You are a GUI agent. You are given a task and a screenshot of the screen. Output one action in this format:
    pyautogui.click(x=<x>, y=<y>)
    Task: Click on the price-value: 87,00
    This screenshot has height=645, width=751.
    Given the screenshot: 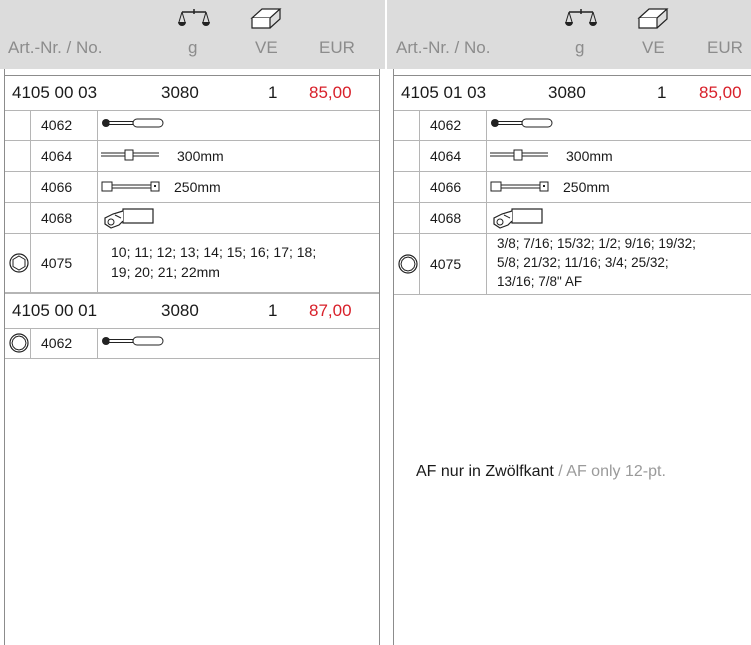 What is the action you would take?
    pyautogui.click(x=330, y=310)
    